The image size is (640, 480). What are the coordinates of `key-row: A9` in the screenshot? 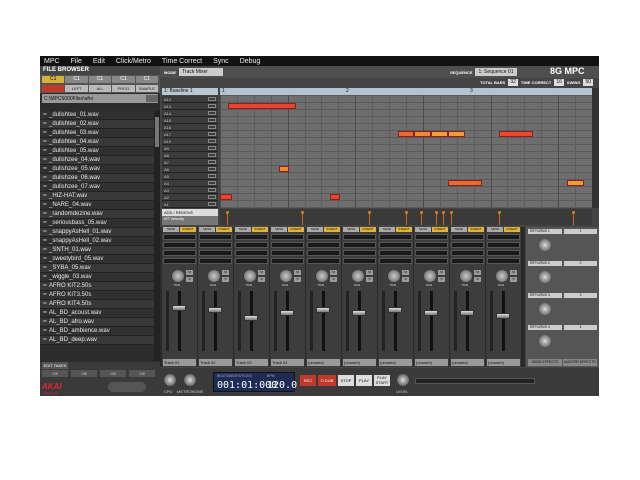 It's located at (190, 148).